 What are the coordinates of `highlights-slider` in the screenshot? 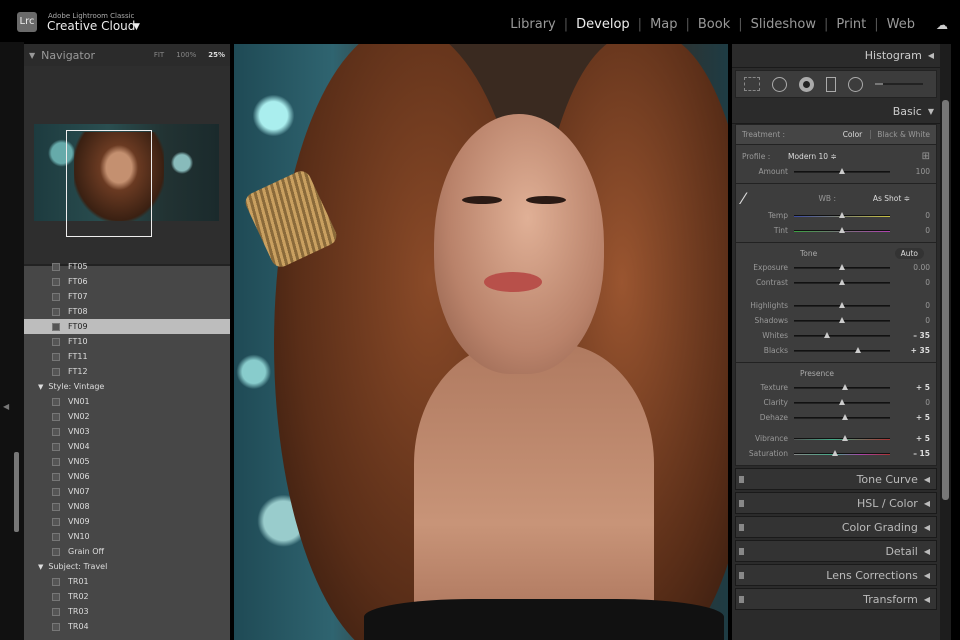 It's located at (842, 304).